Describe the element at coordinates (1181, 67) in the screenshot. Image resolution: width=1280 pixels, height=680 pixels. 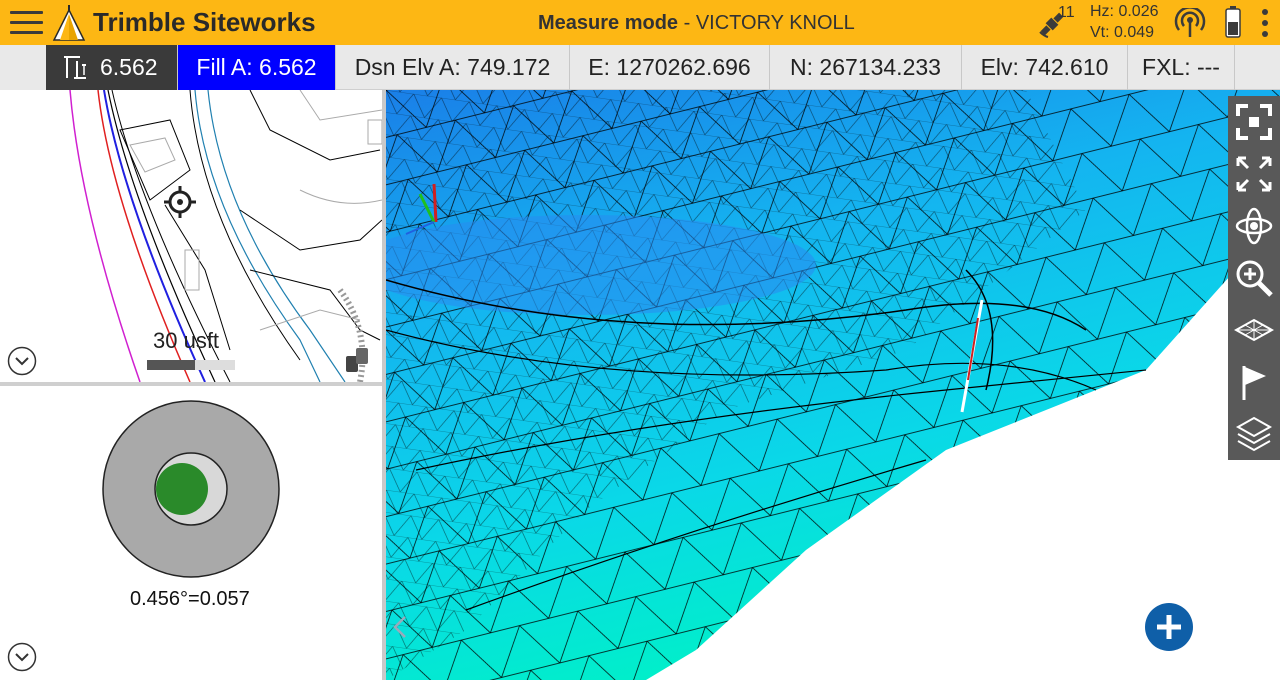
I see `fxl-cell: FXL: ---` at that location.